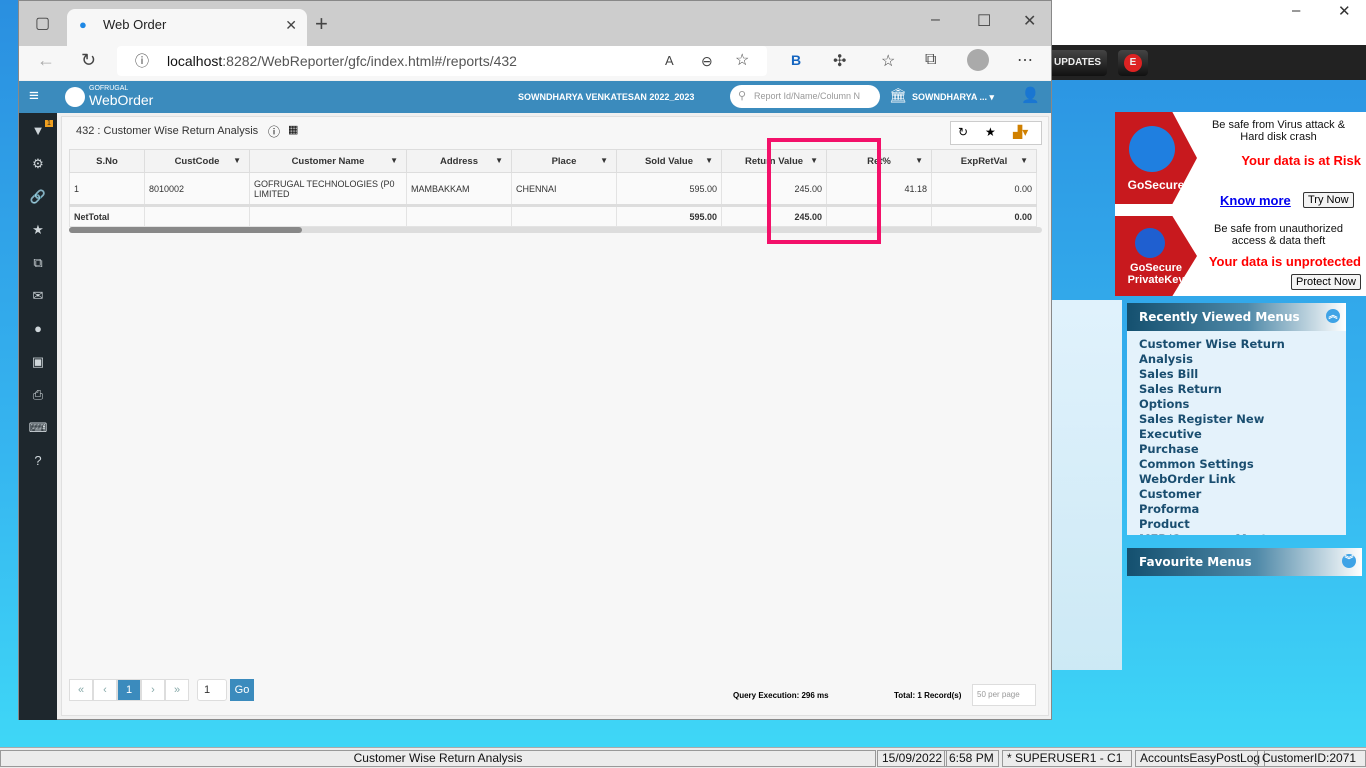  I want to click on column-header: Customer Name ▼, so click(328, 161).